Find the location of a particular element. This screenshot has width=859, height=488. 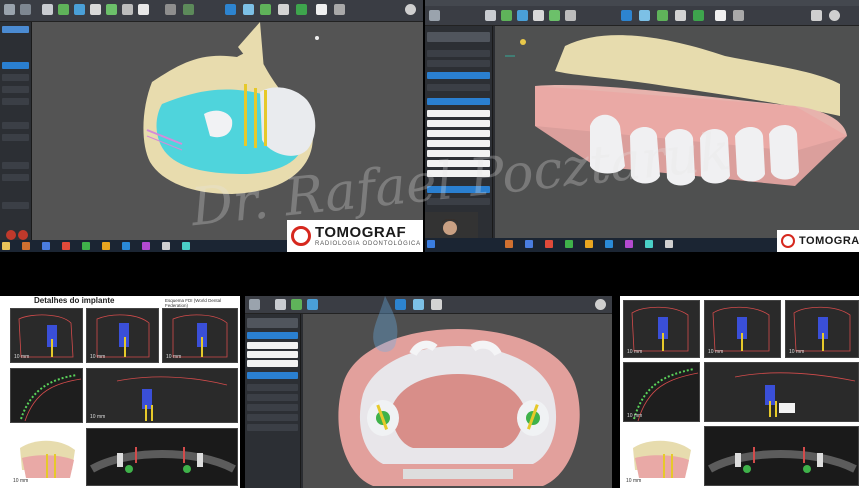

layer-tool-icon is located at coordinates (170, 9).